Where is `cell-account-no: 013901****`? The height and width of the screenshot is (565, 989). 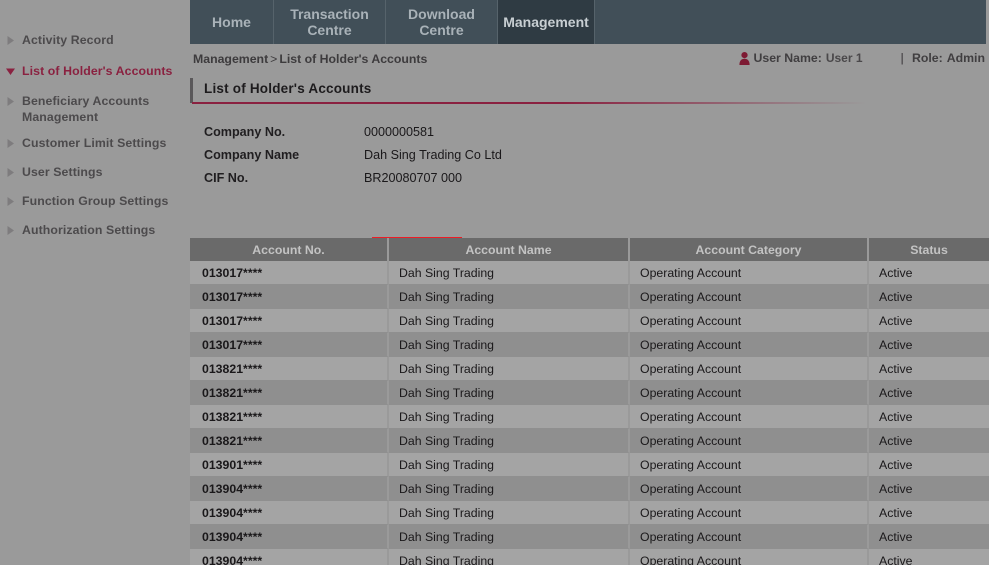
cell-account-no: 013901**** is located at coordinates (289, 465).